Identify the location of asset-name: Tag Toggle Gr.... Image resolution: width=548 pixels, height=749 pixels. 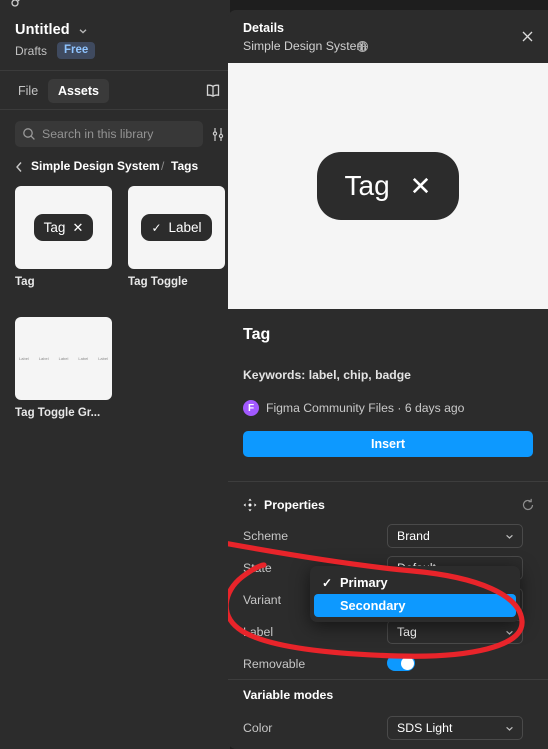
(58, 413).